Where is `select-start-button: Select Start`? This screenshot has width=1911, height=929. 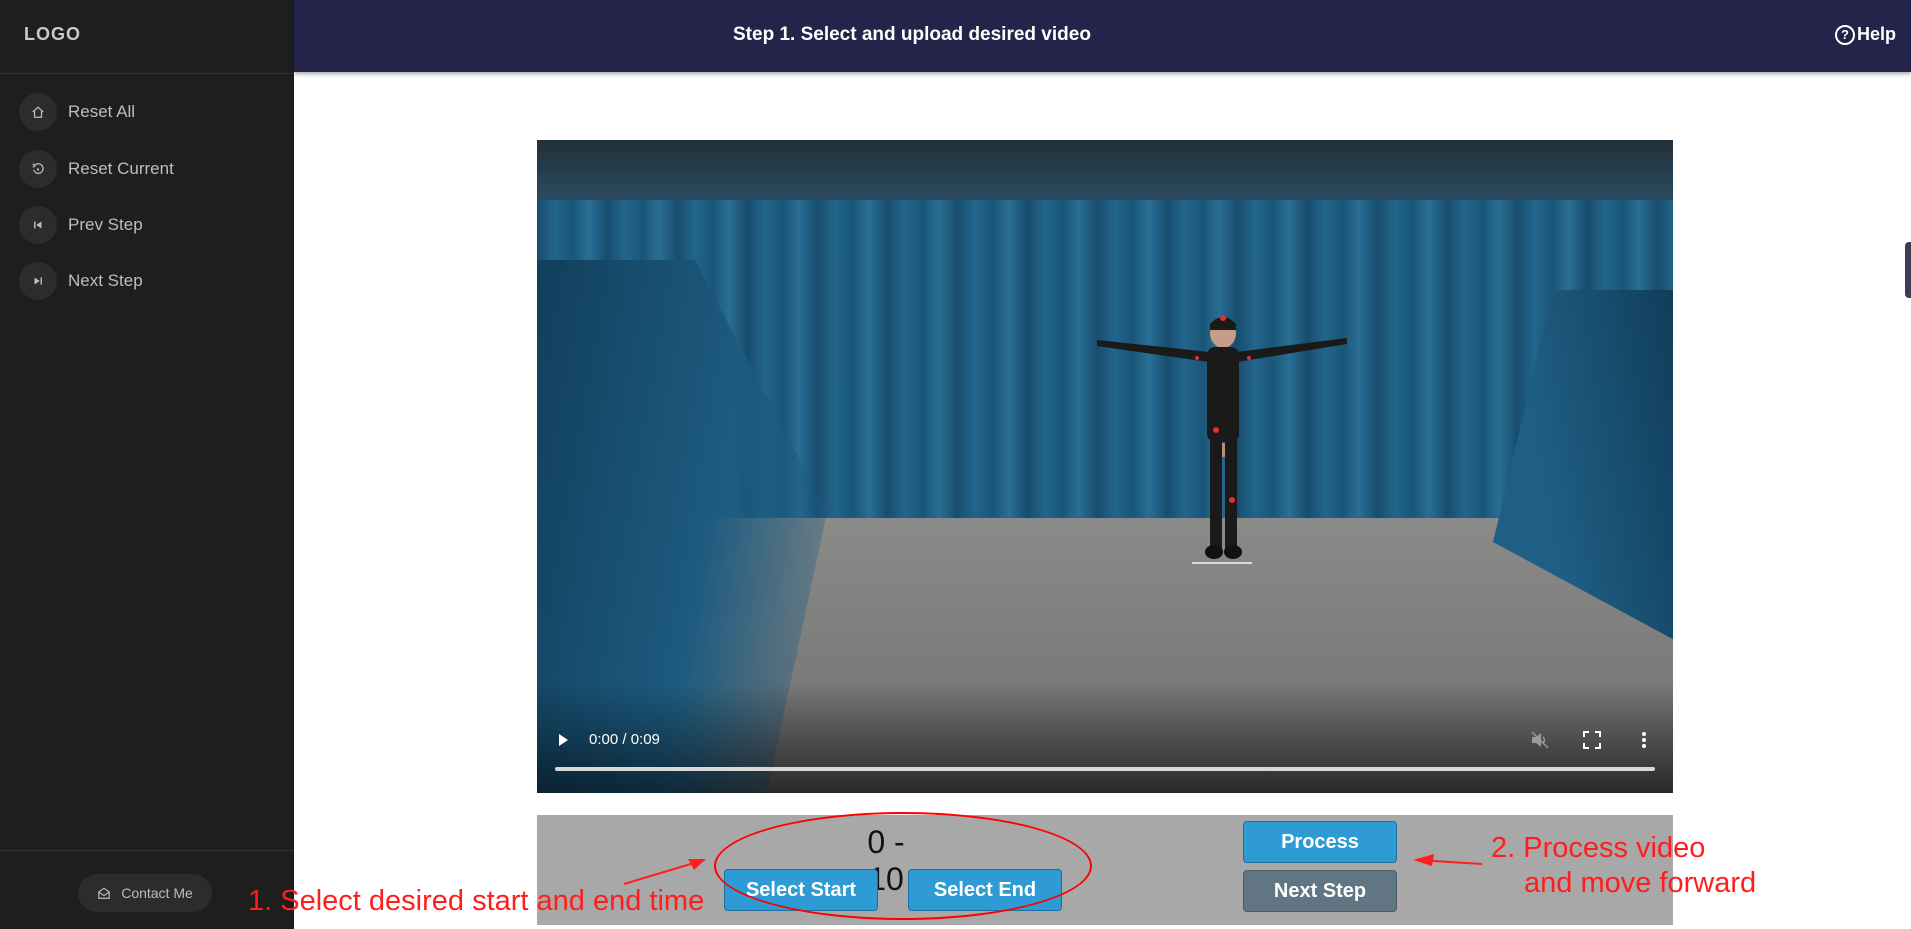 select-start-button: Select Start is located at coordinates (801, 890).